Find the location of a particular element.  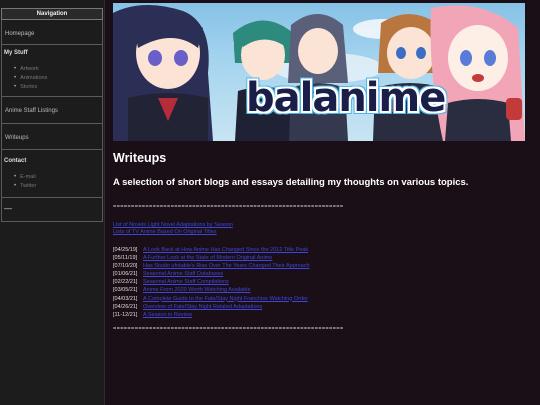

entry-date: [04/26/21] is located at coordinates (125, 306).